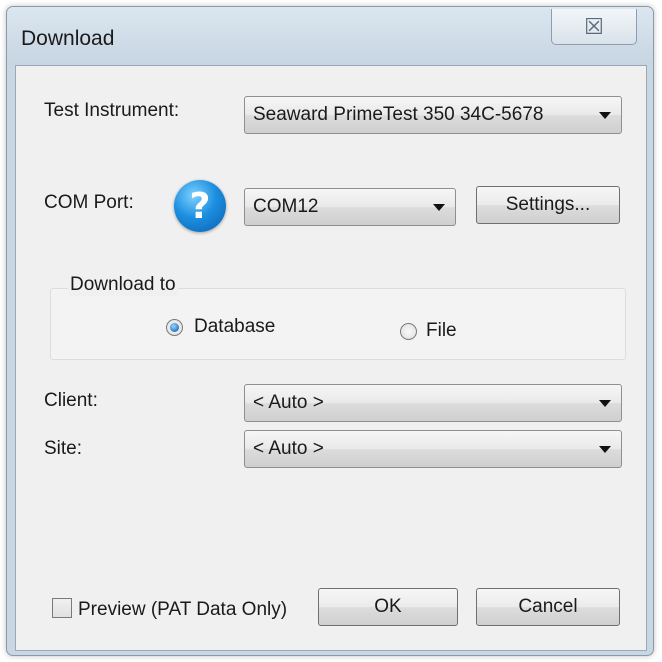 Image resolution: width=662 pixels, height=662 pixels. I want to click on radio-file-button, so click(408, 331).